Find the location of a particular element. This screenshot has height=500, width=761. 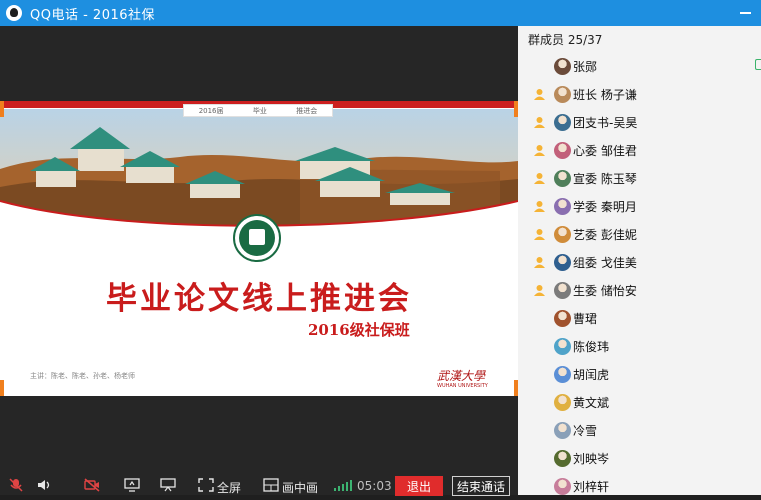

member-name: 胡闰虎 is located at coordinates (591, 374).